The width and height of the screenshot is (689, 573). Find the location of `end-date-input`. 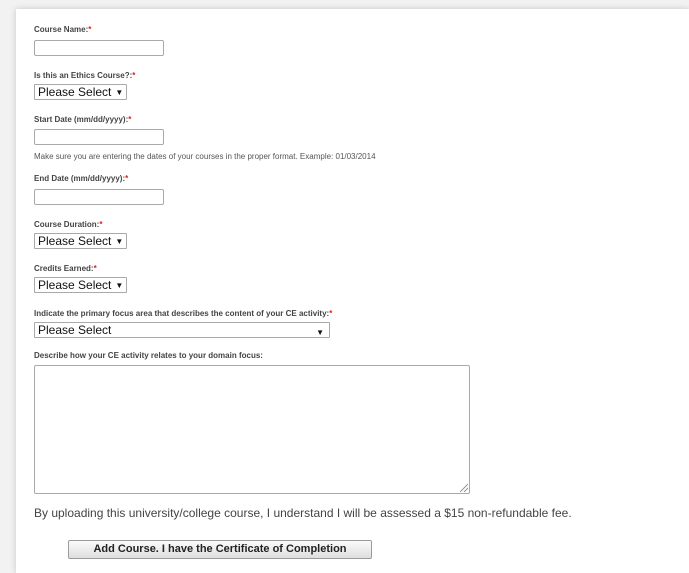

end-date-input is located at coordinates (99, 197).